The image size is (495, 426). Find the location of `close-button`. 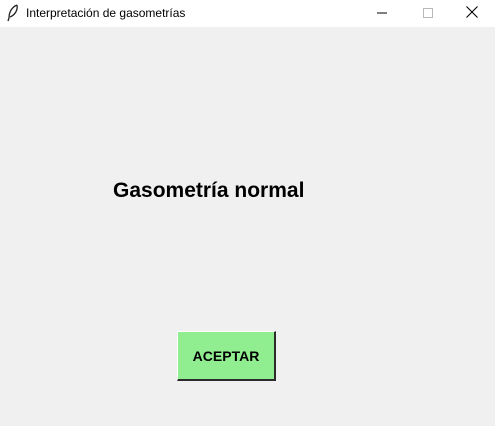

close-button is located at coordinates (472, 13).